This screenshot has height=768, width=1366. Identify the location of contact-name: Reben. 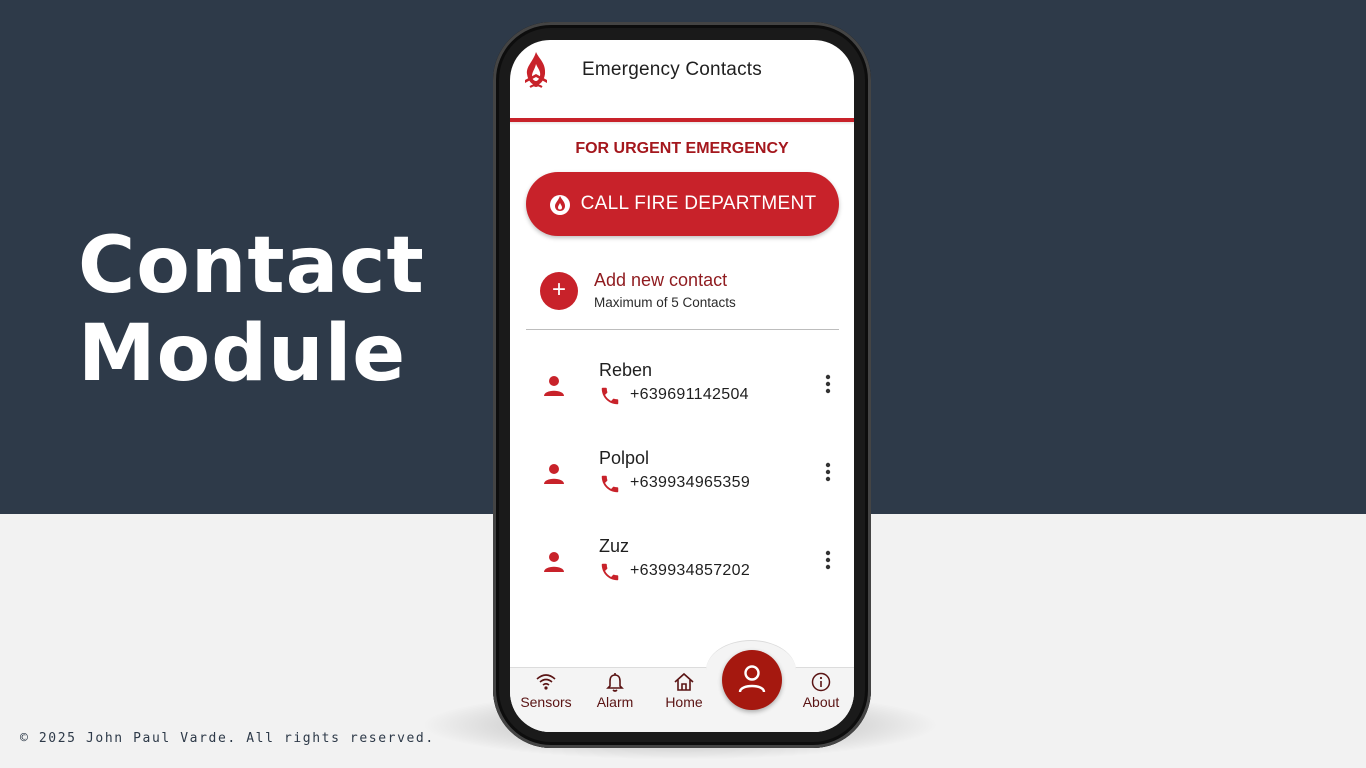
(626, 370).